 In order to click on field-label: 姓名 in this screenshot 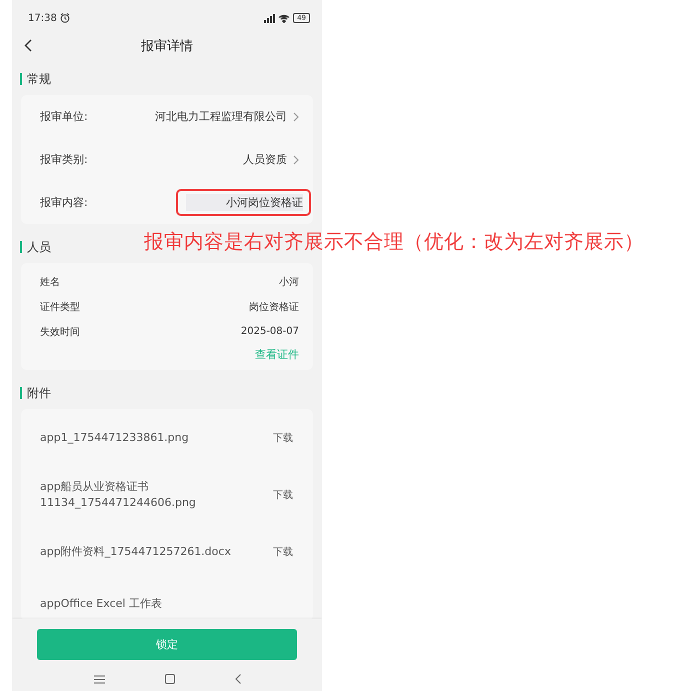, I will do `click(50, 282)`.